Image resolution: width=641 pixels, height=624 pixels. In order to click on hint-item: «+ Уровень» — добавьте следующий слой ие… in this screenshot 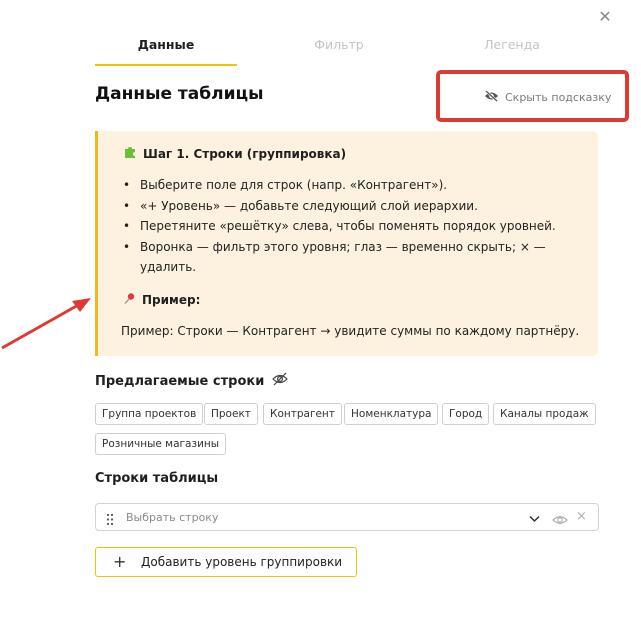, I will do `click(351, 206)`.